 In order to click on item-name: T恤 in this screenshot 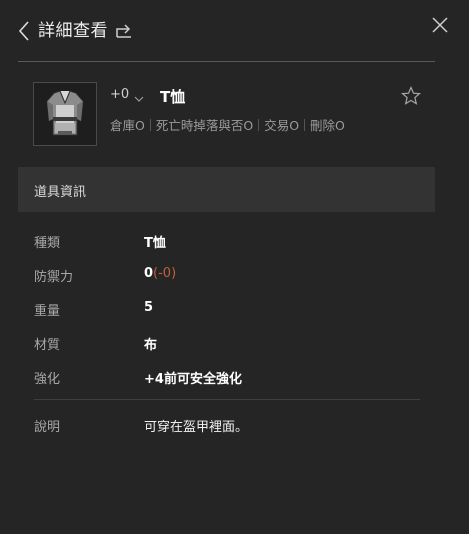, I will do `click(173, 97)`.